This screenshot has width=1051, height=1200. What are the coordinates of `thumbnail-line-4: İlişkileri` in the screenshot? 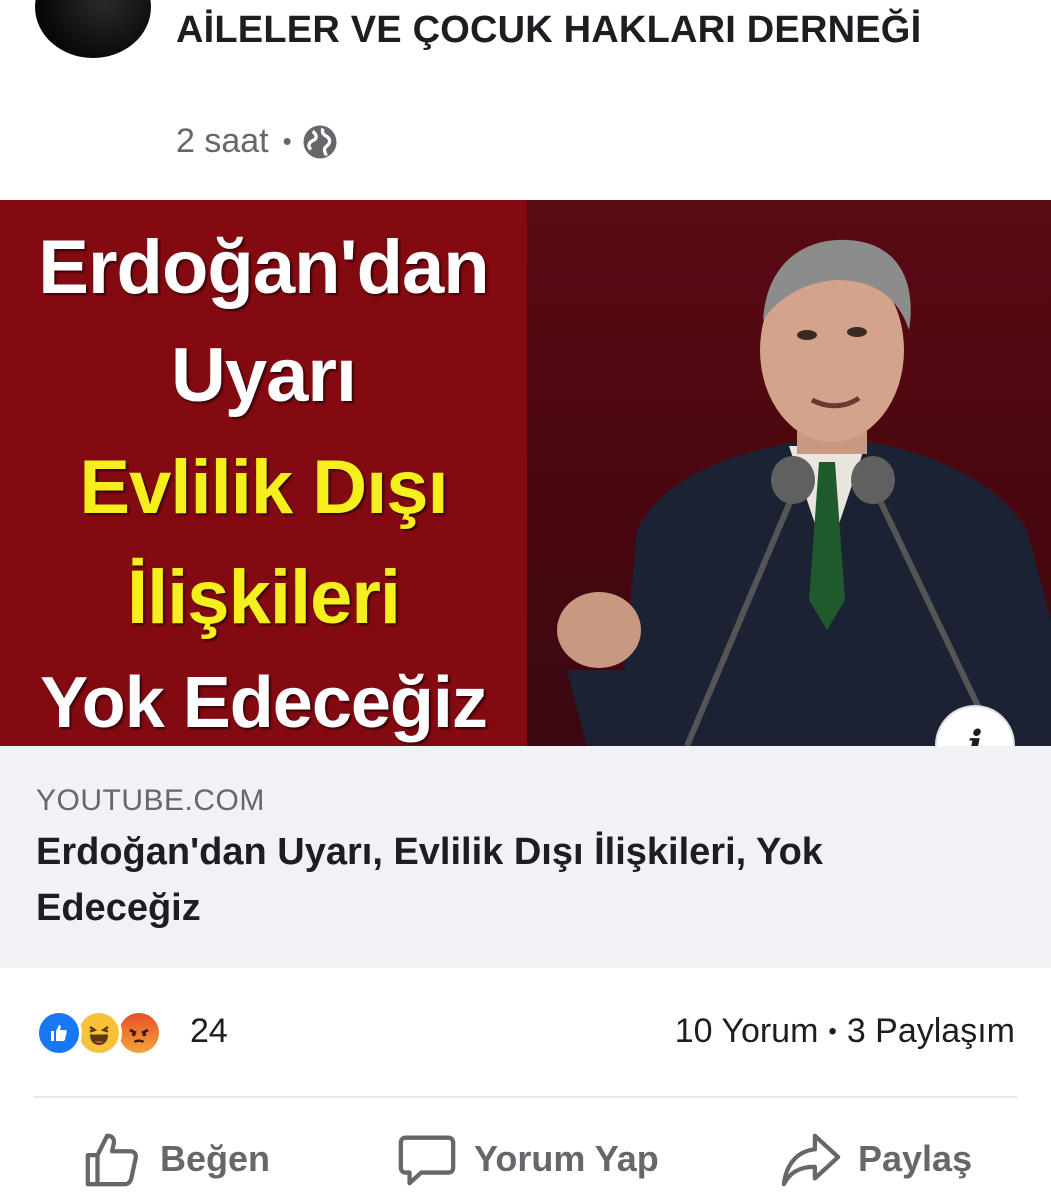 It's located at (263, 597).